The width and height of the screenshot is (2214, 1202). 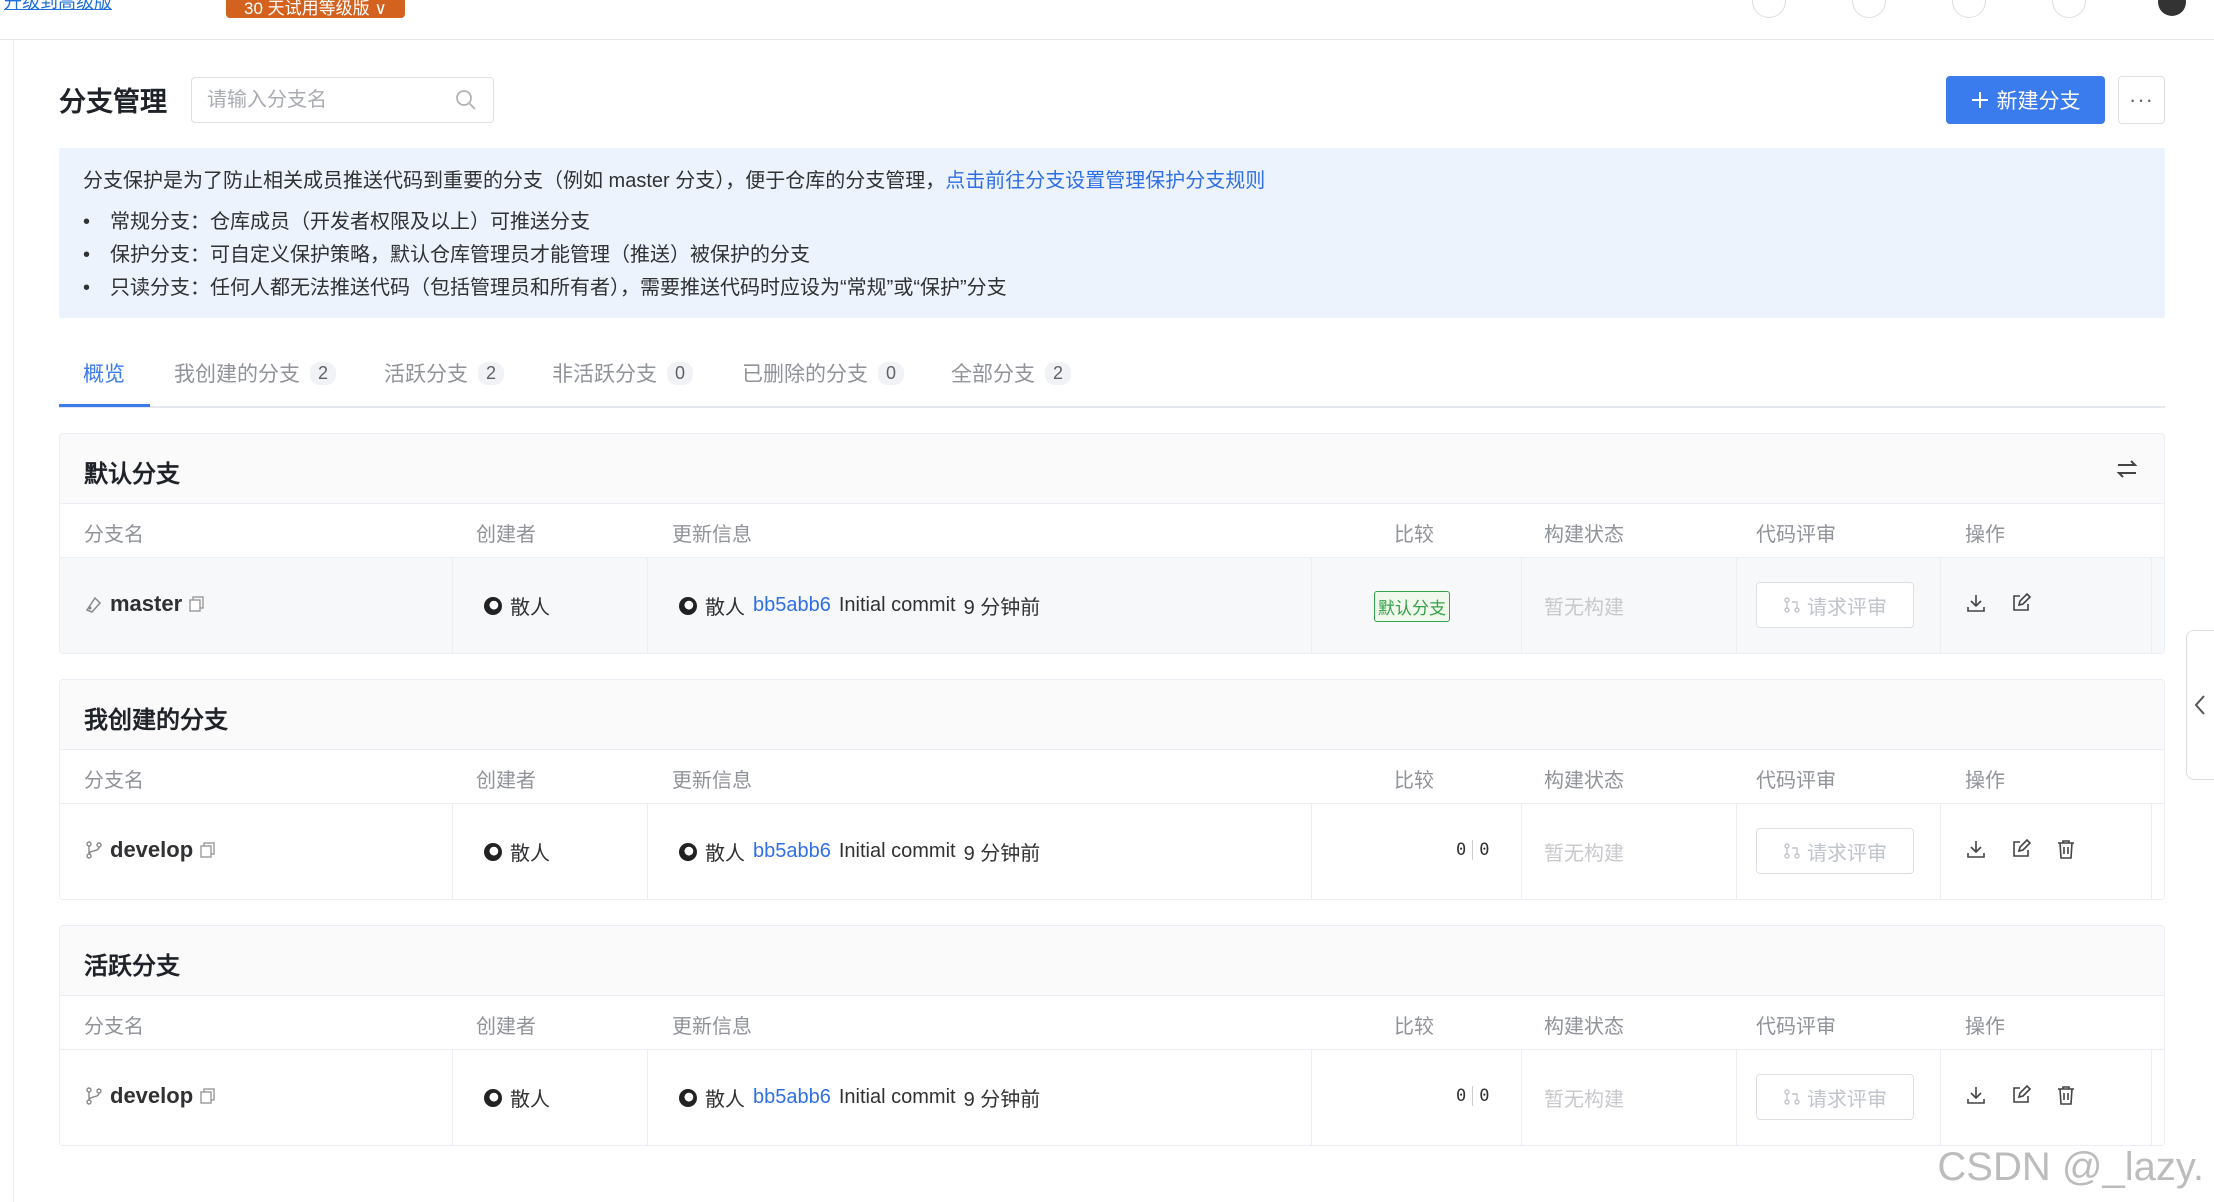 I want to click on commit-message: Initial commit, so click(x=897, y=1097).